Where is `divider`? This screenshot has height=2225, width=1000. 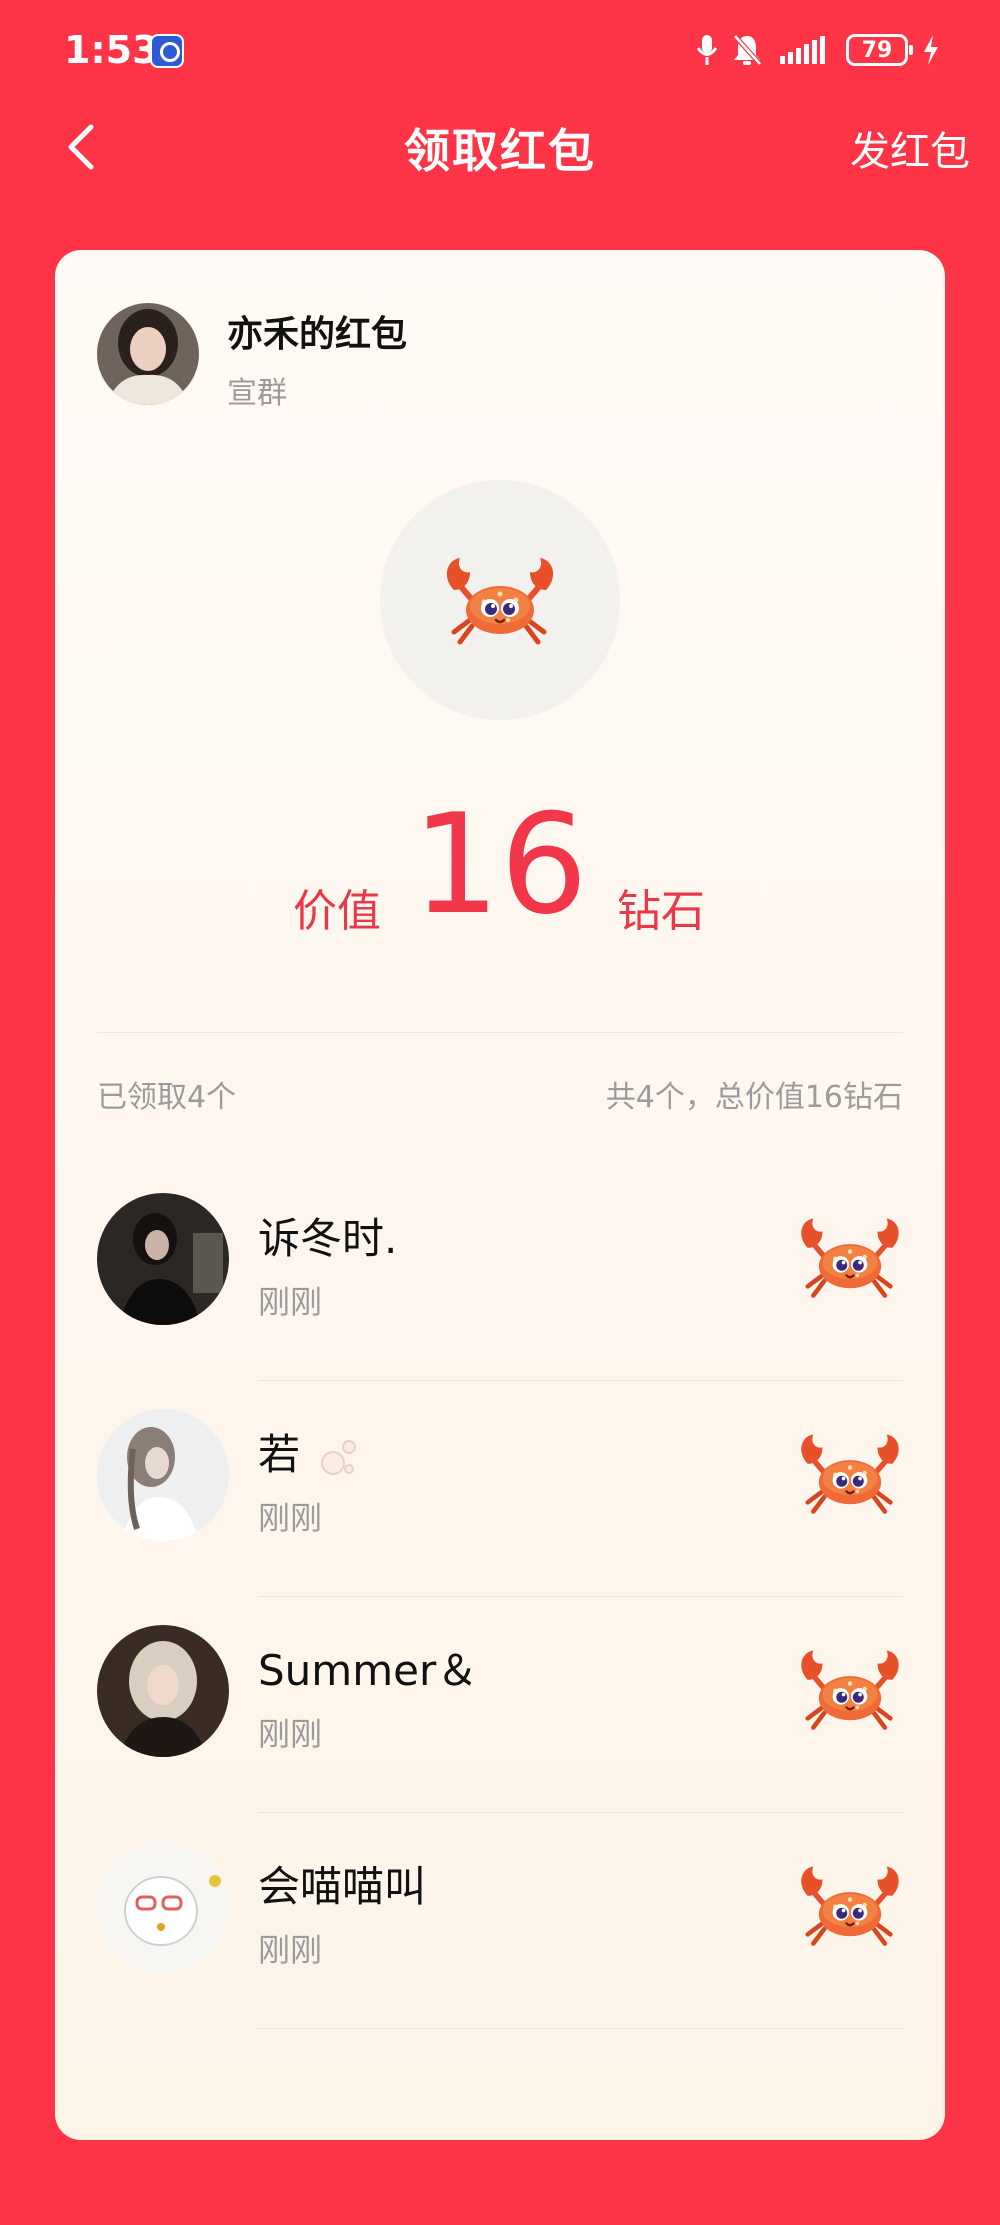
divider is located at coordinates (500, 1032).